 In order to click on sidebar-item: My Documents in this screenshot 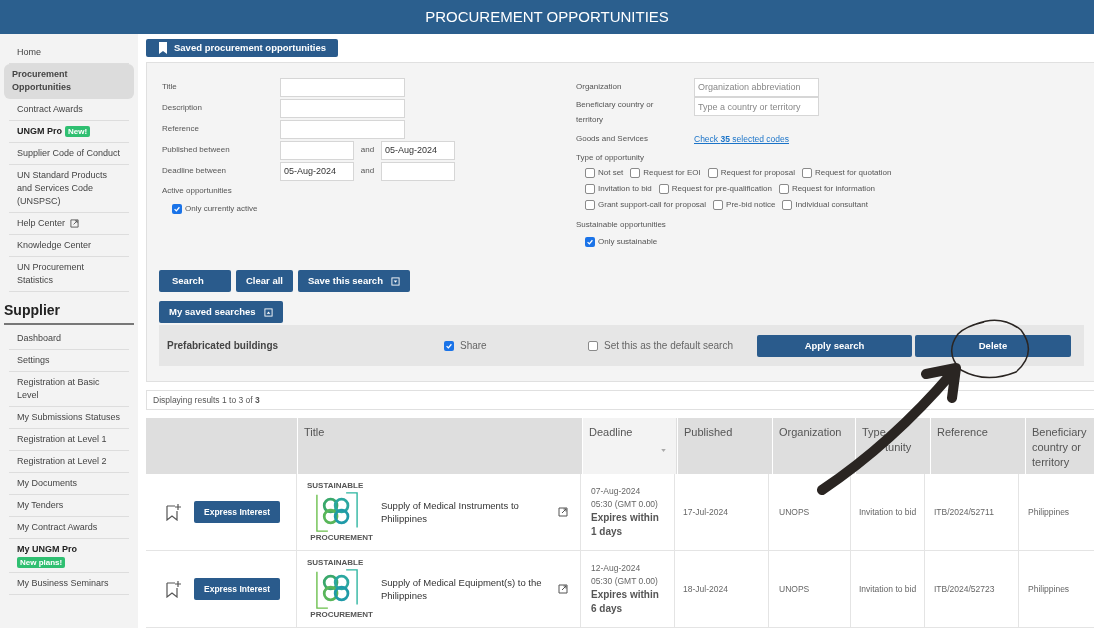, I will do `click(69, 484)`.